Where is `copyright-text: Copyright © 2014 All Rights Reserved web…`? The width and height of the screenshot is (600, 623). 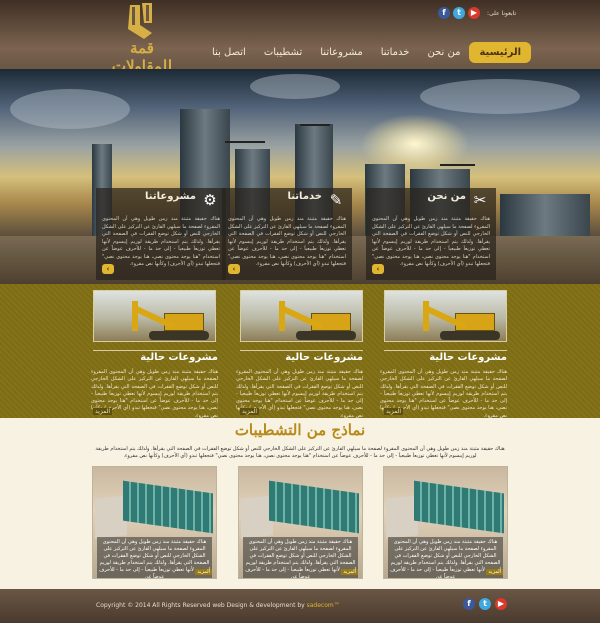 copyright-text: Copyright © 2014 All Rights Reserved web… is located at coordinates (218, 605).